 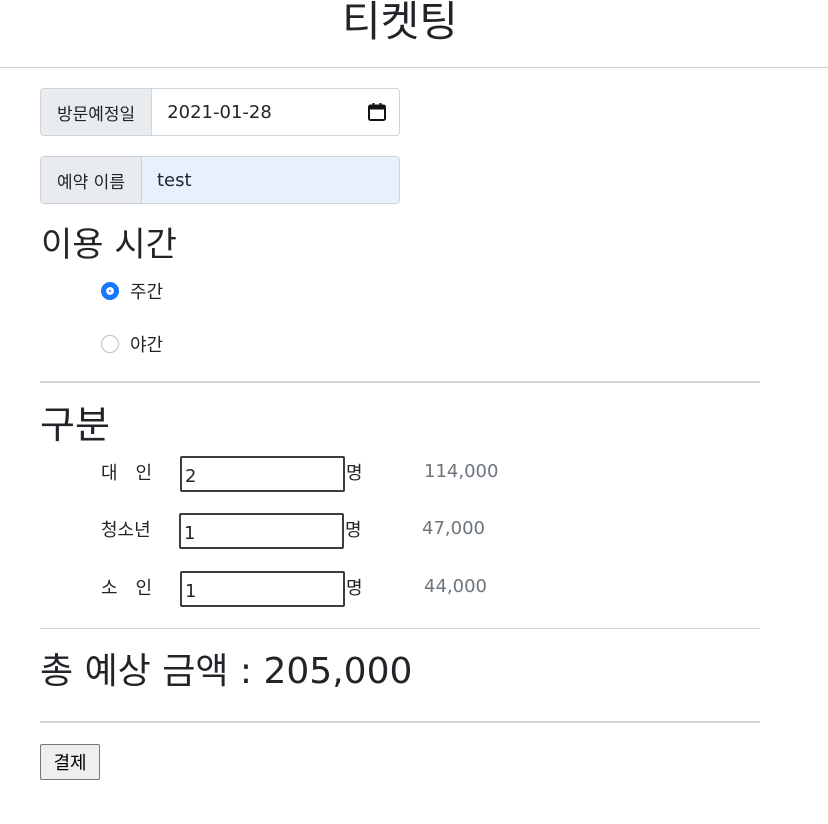 What do you see at coordinates (174, 180) in the screenshot?
I see `reservation-name-value: test` at bounding box center [174, 180].